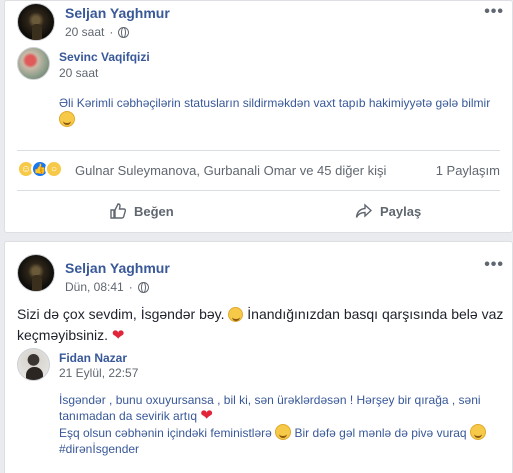  What do you see at coordinates (78, 73) in the screenshot?
I see `shared-post-time: 20 saat` at bounding box center [78, 73].